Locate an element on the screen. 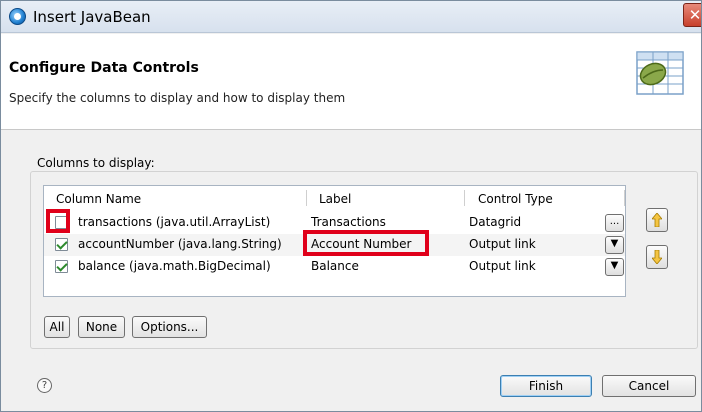 The width and height of the screenshot is (702, 412). column-header-name: Column Name is located at coordinates (98, 199).